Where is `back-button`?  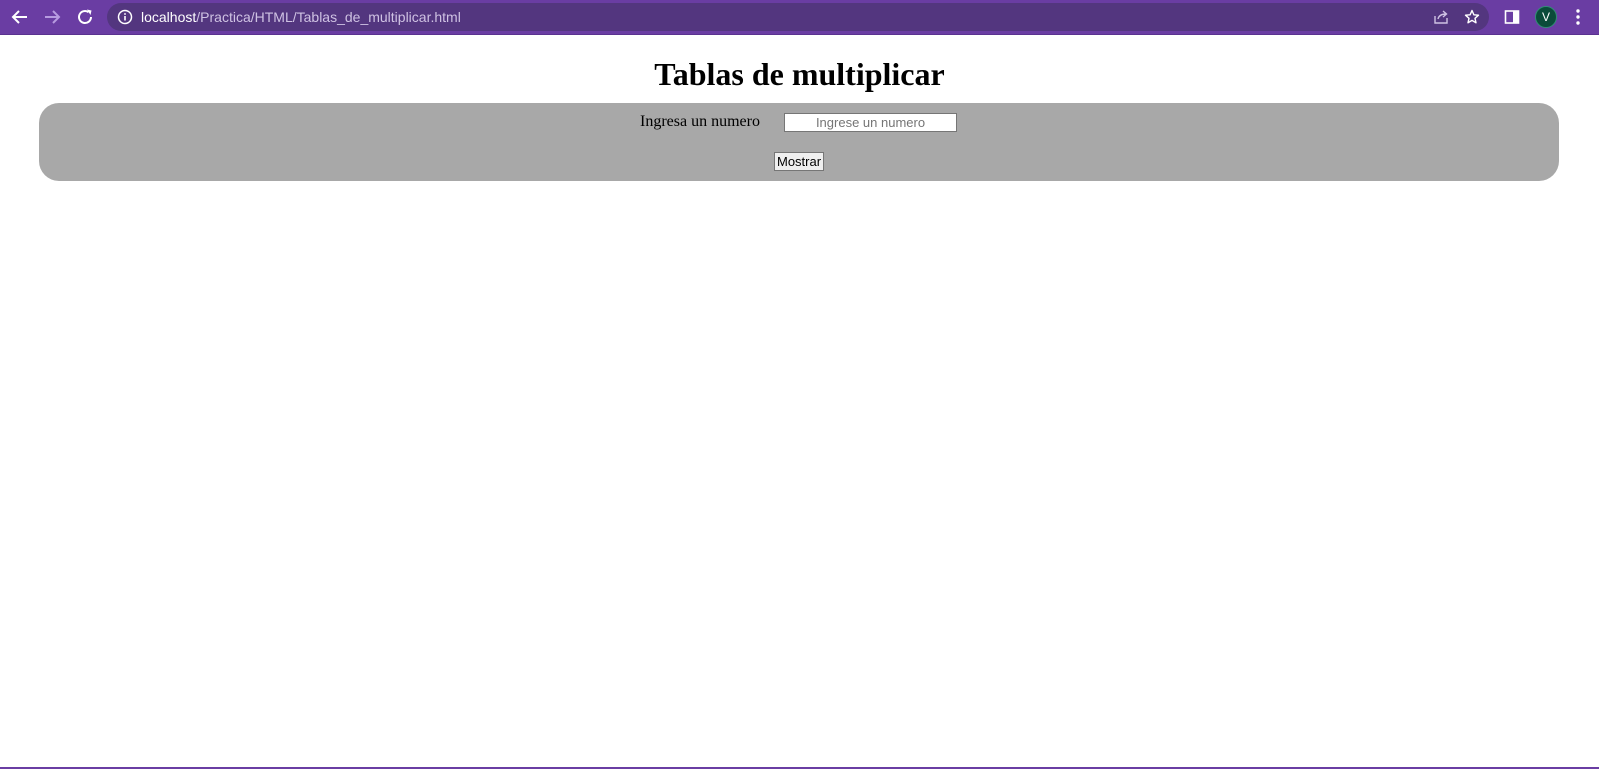
back-button is located at coordinates (20, 17).